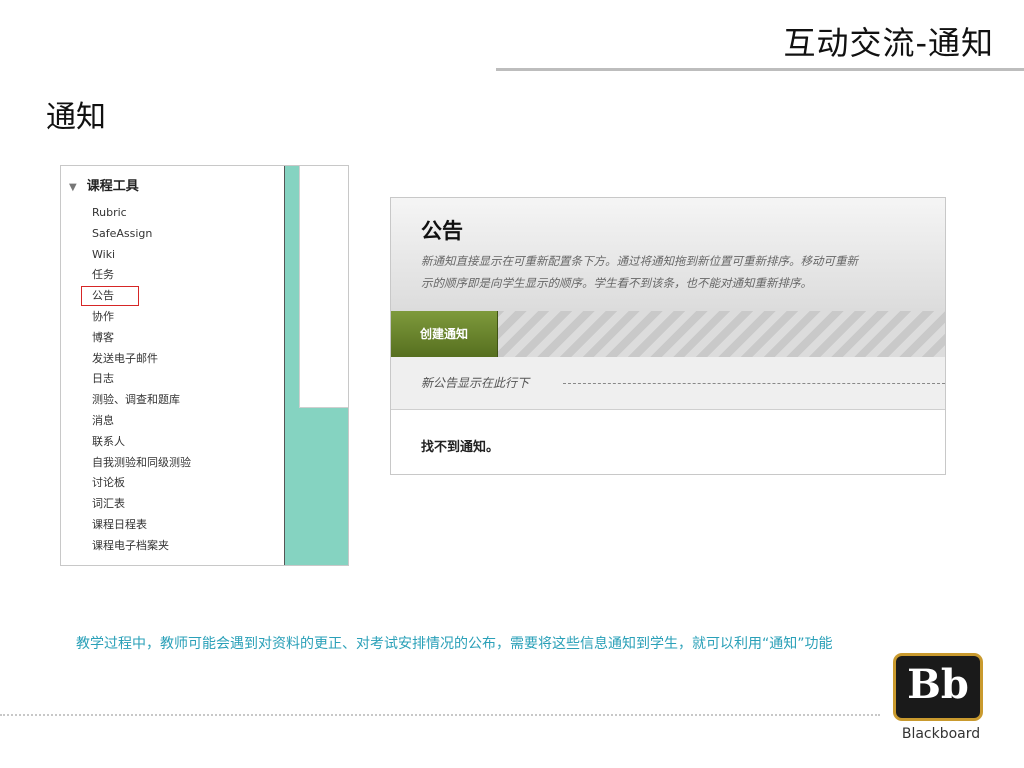 This screenshot has height=768, width=1024. What do you see at coordinates (141, 255) in the screenshot?
I see `tool-item-wiki: Wiki` at bounding box center [141, 255].